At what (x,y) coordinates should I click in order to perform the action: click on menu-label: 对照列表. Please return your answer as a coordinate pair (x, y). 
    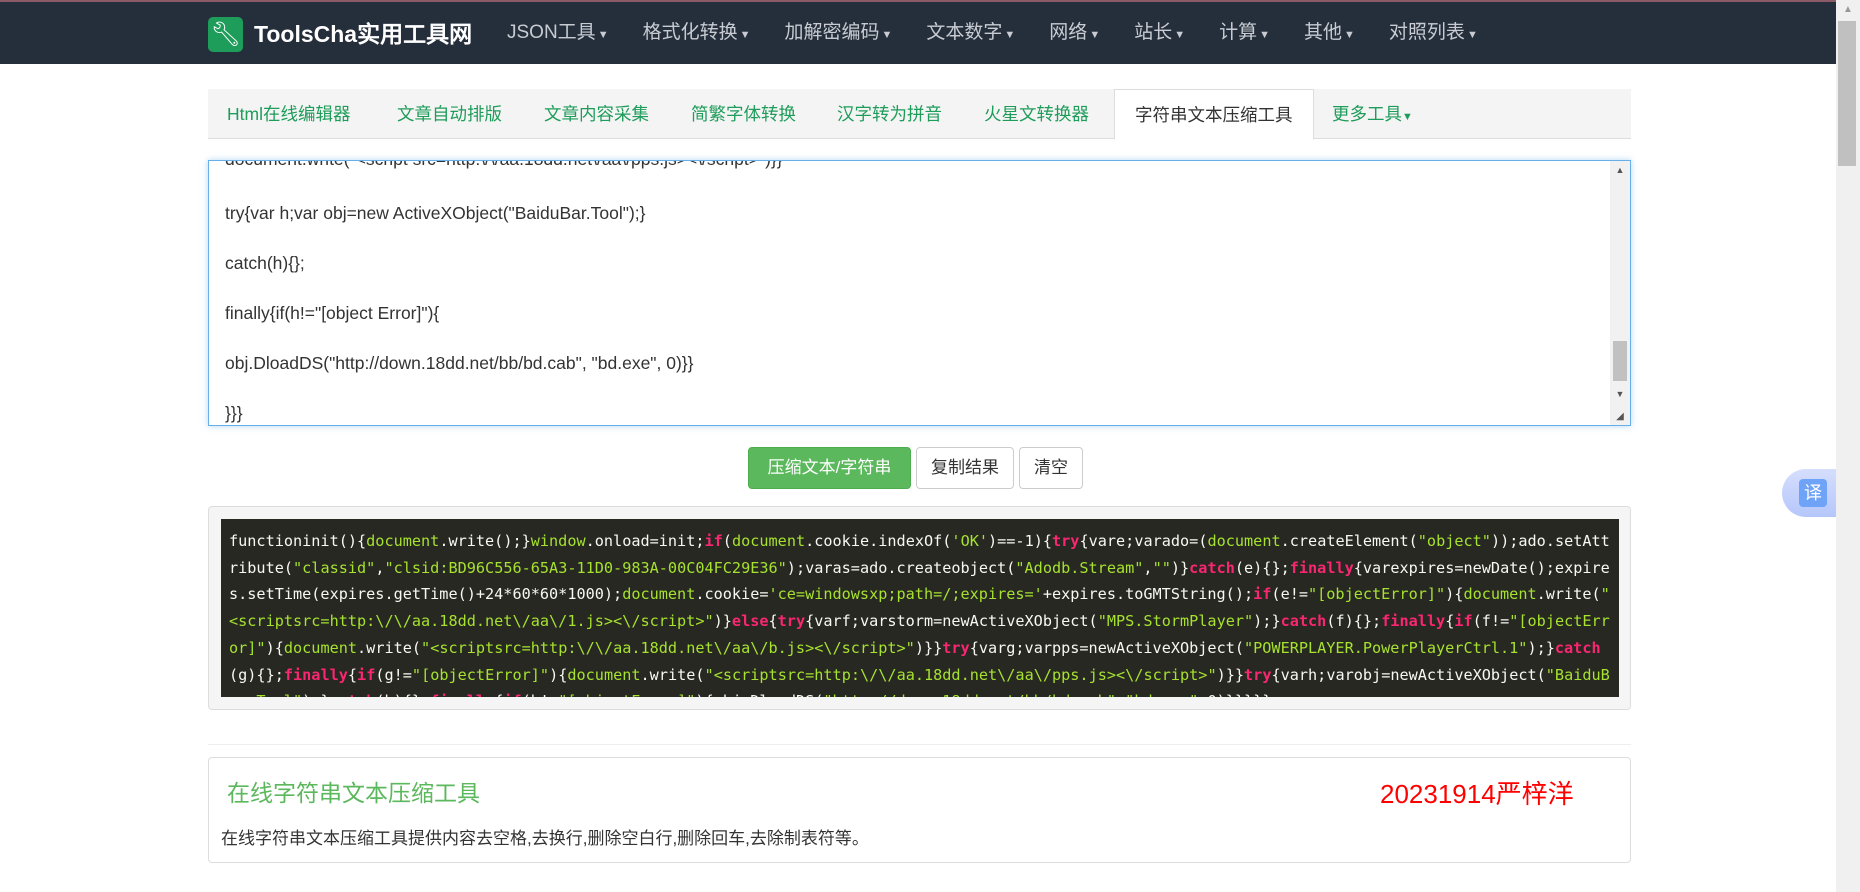
    Looking at the image, I should click on (1426, 32).